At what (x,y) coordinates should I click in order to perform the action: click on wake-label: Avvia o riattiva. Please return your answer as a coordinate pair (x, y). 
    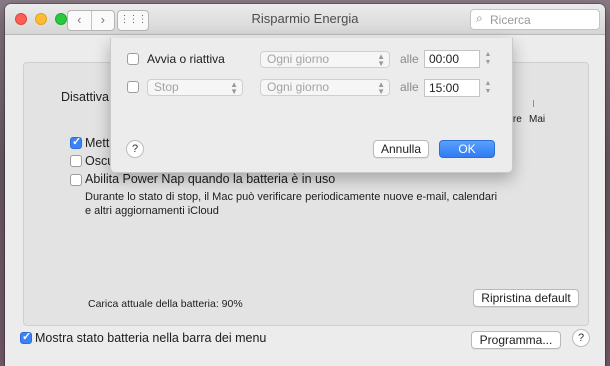
    Looking at the image, I should click on (186, 59).